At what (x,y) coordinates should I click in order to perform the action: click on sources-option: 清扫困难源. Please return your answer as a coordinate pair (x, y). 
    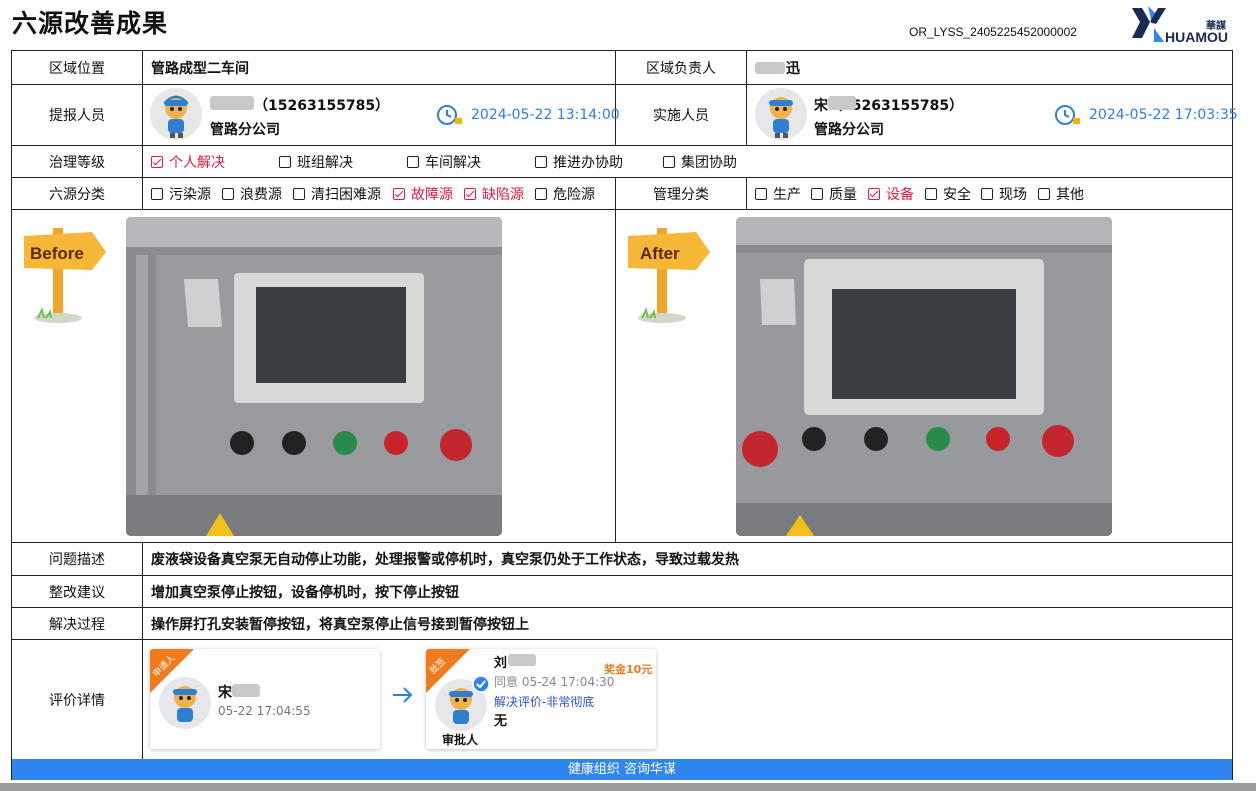
    Looking at the image, I should click on (337, 193).